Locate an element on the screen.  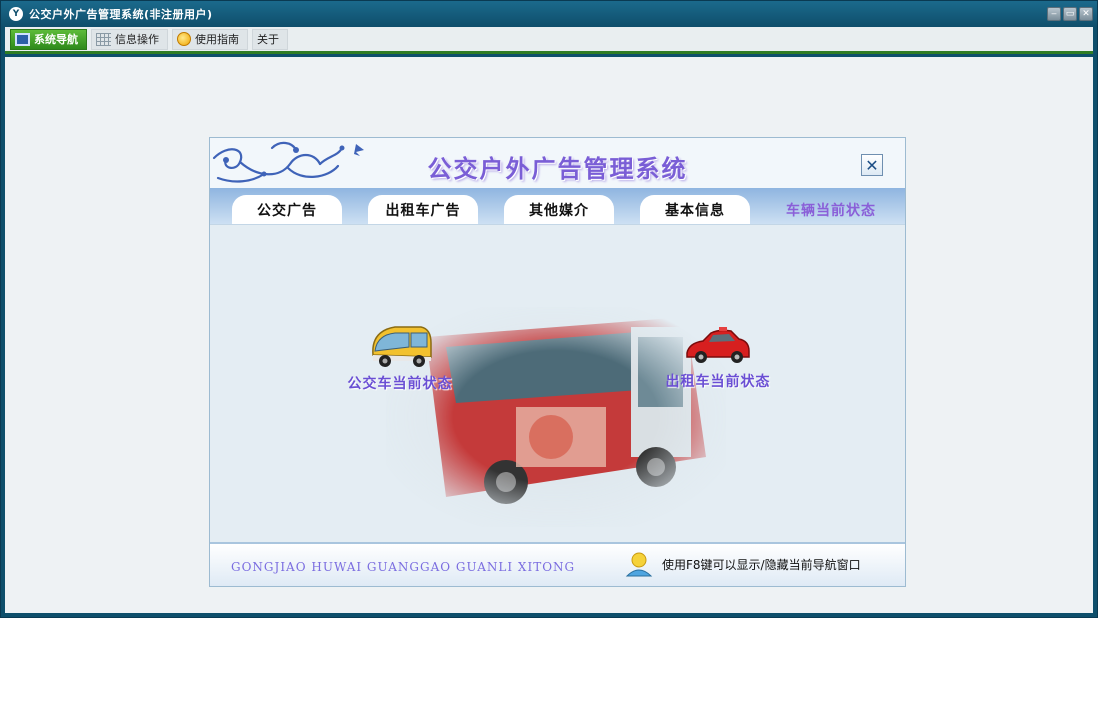
menu-bar: 系统导航 信息操作 使用指南 关于 is located at coordinates (549, 40).